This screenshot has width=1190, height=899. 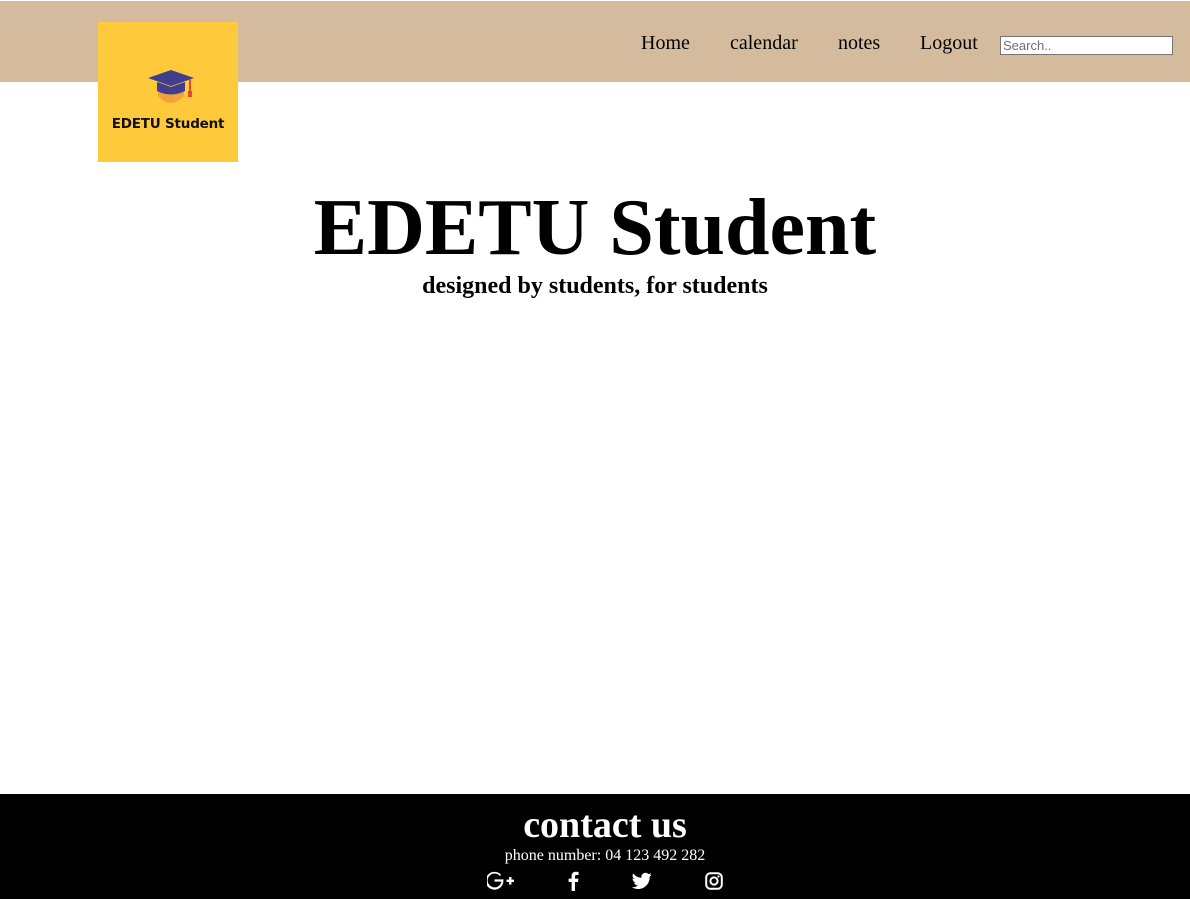 I want to click on twitter-icon, so click(x=642, y=880).